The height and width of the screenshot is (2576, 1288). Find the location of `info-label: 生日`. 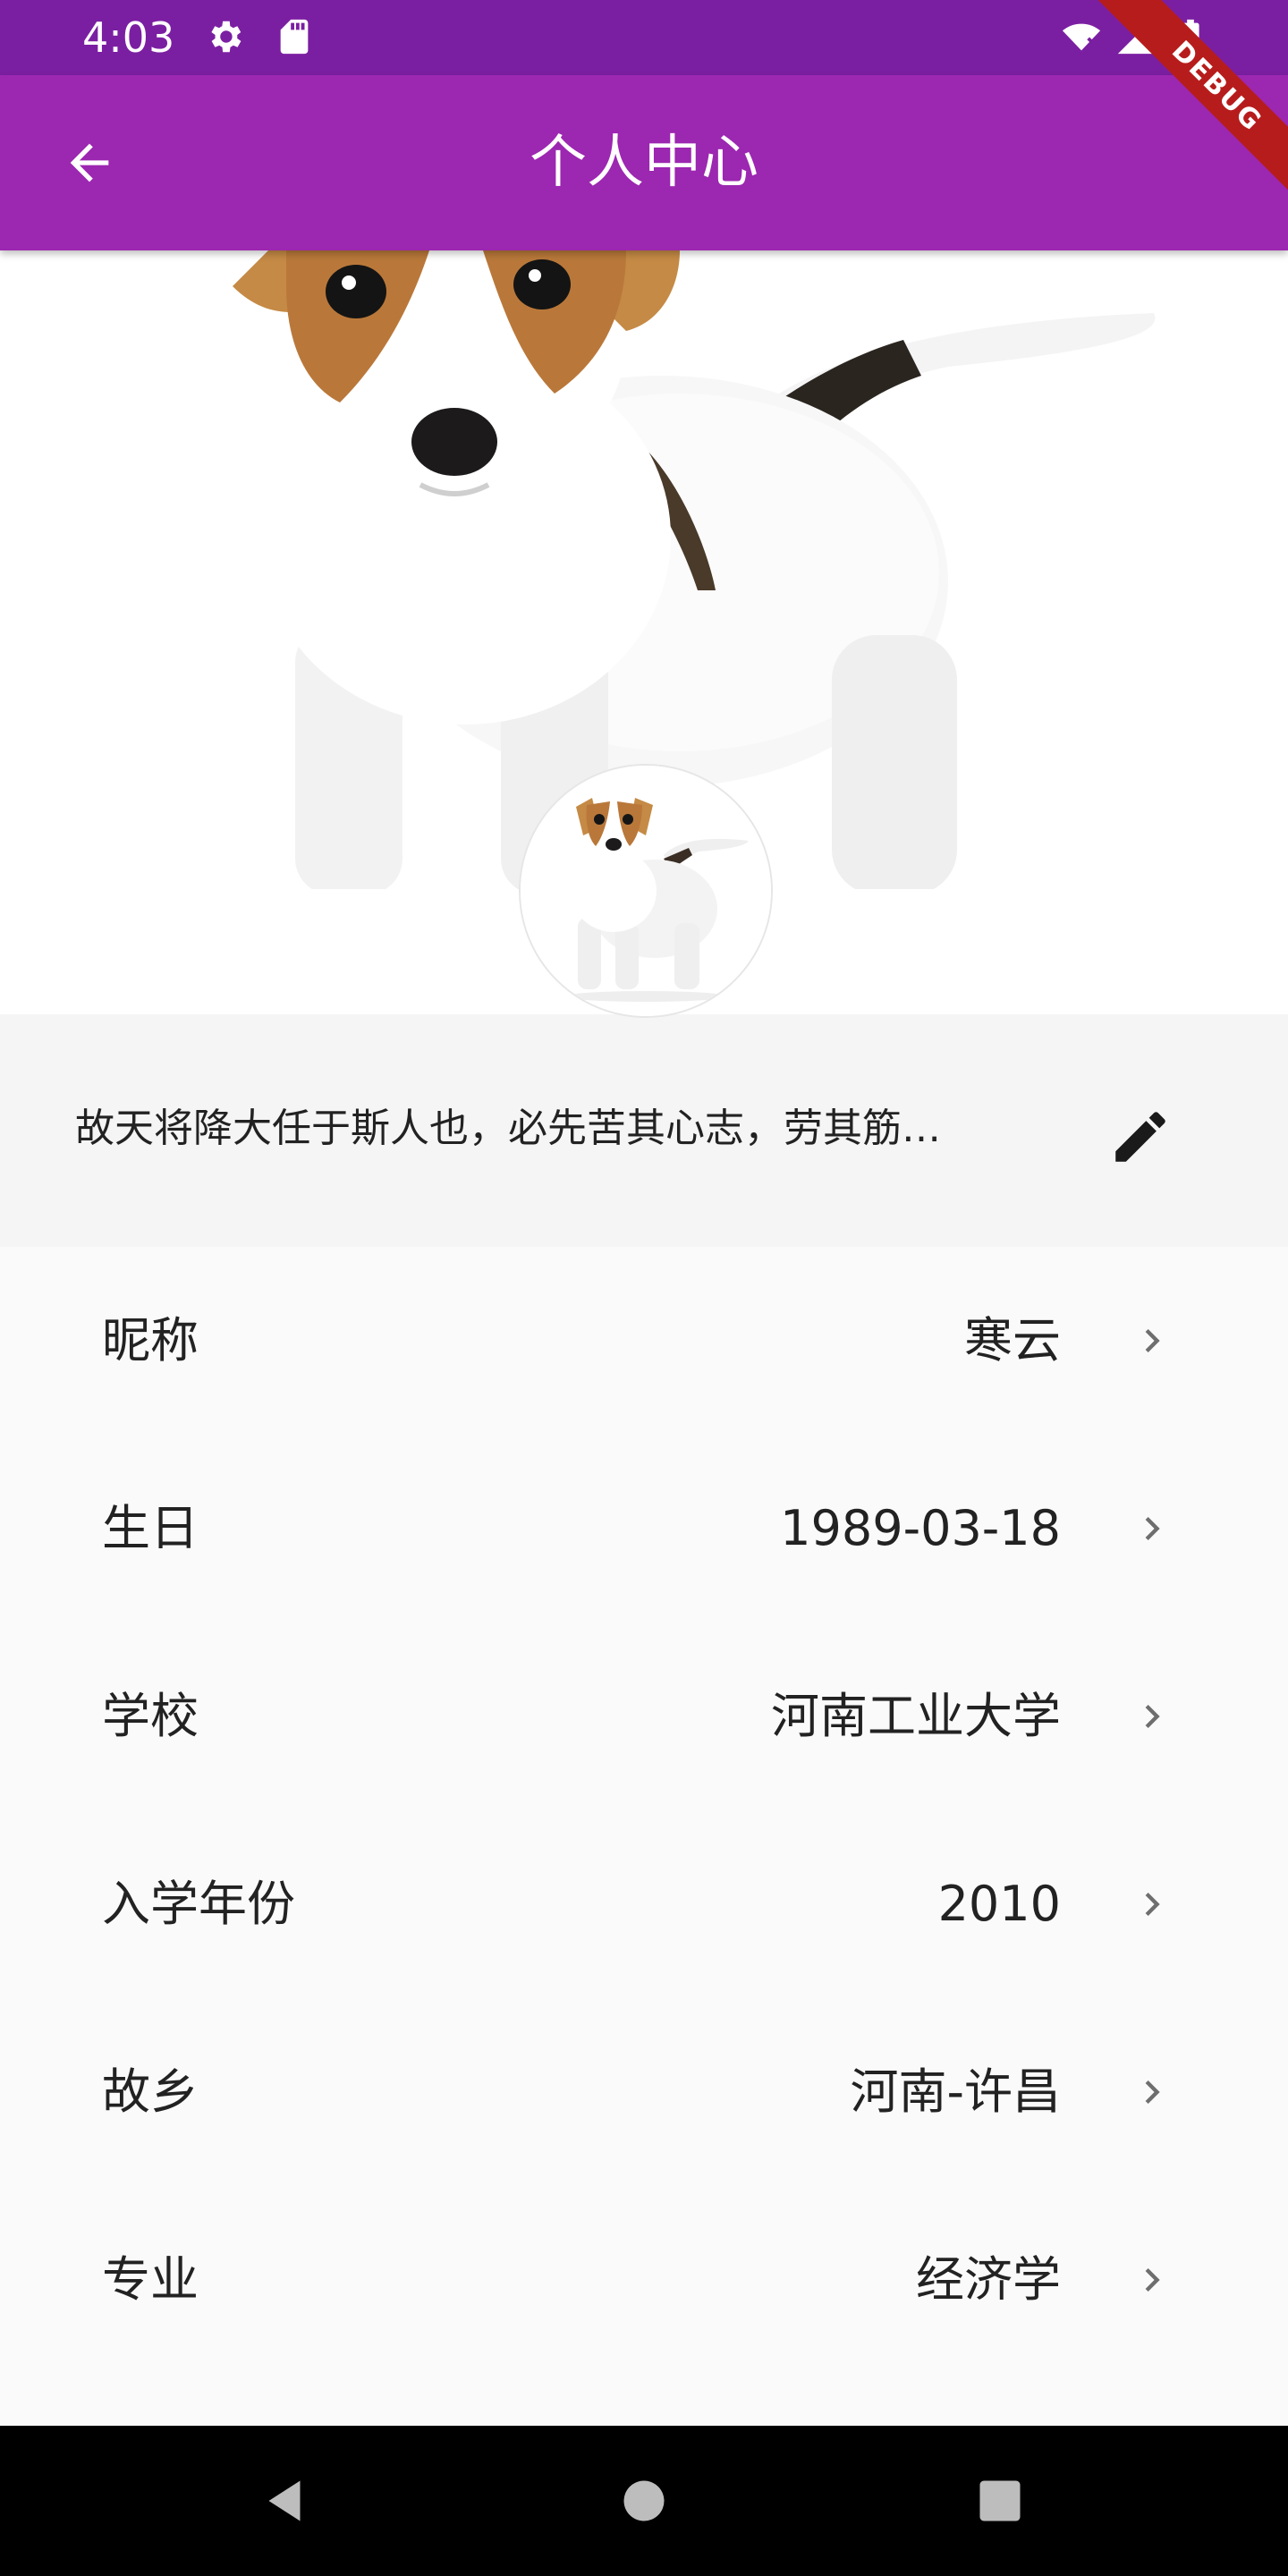

info-label: 生日 is located at coordinates (150, 1528).